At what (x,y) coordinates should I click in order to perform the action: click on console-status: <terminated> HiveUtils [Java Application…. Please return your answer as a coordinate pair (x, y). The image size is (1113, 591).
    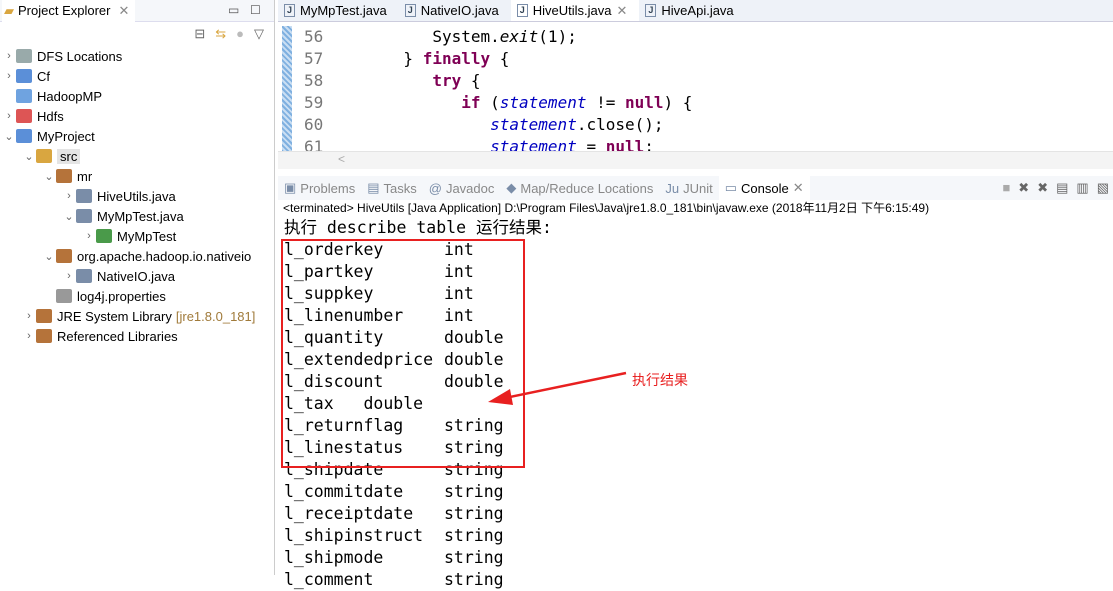
    Looking at the image, I should click on (606, 208).